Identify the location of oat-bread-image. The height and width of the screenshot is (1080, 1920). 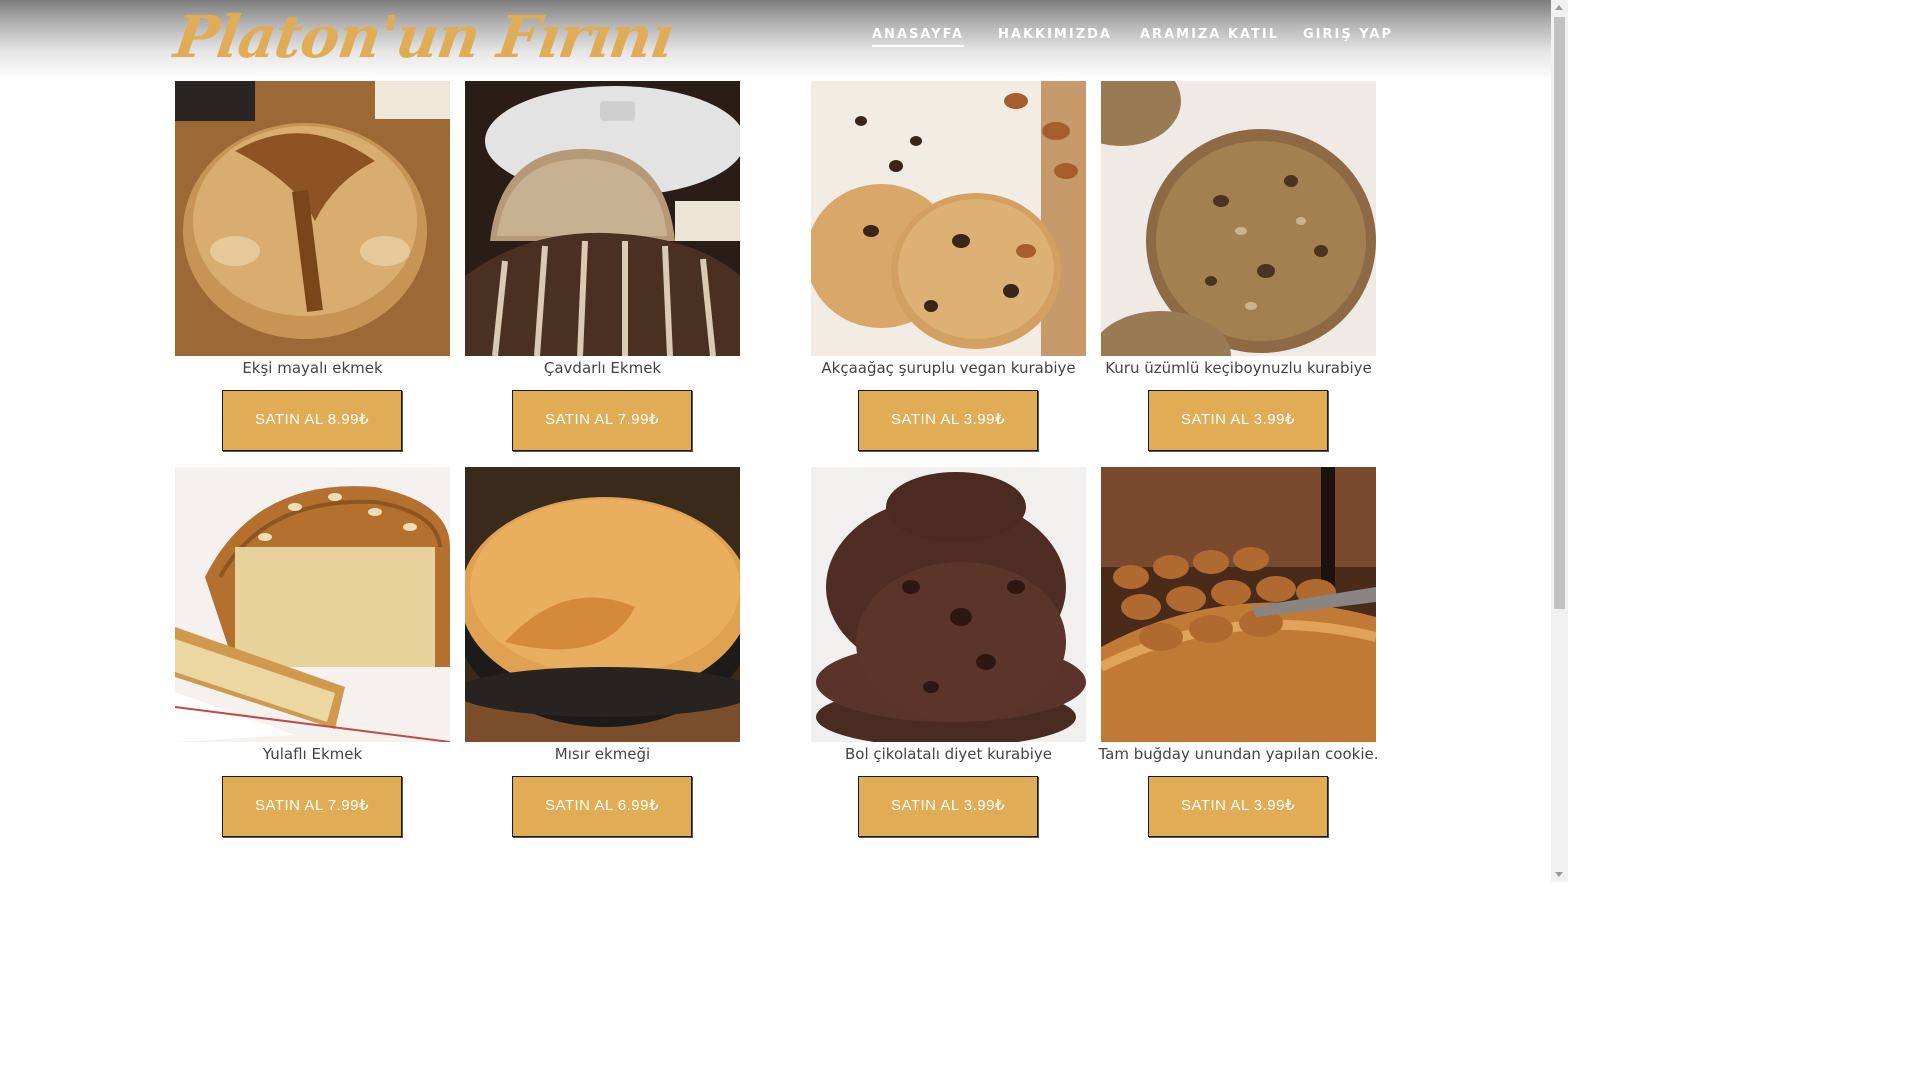
(312, 604).